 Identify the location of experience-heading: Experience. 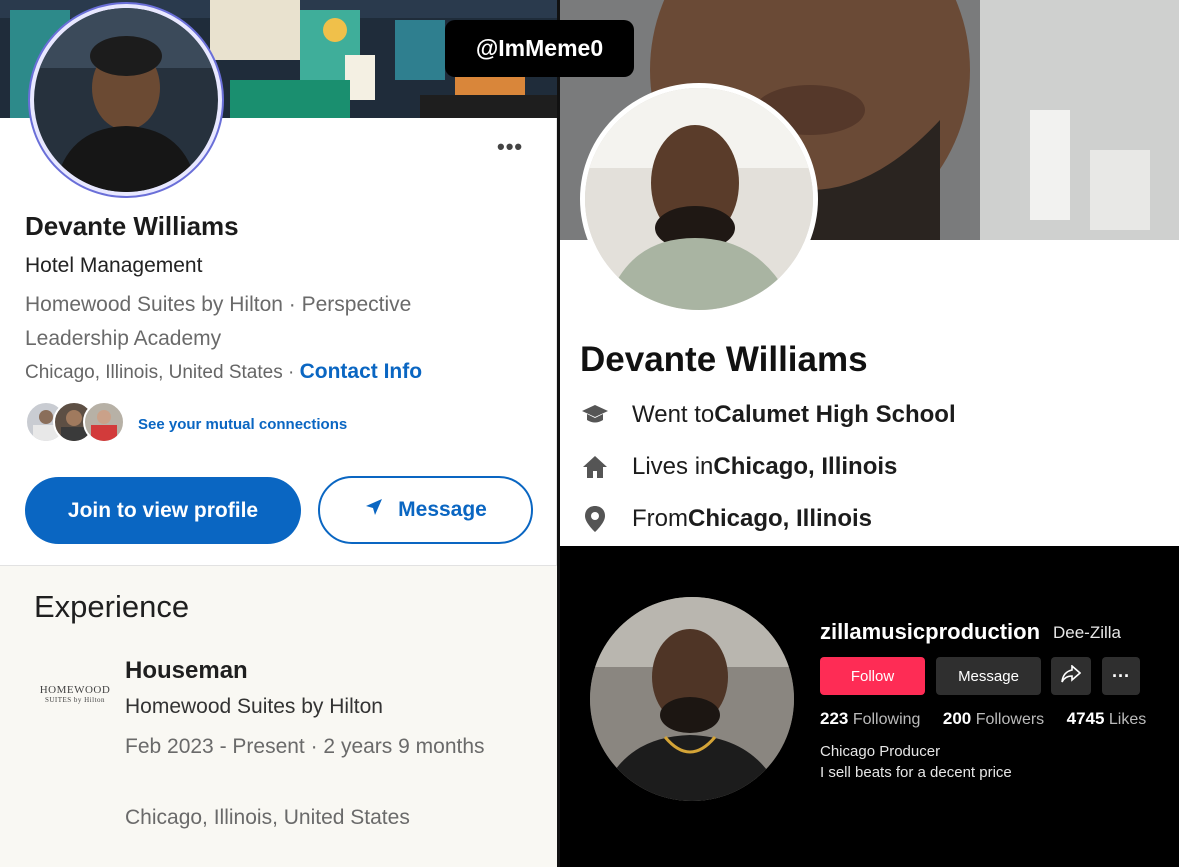
(112, 606).